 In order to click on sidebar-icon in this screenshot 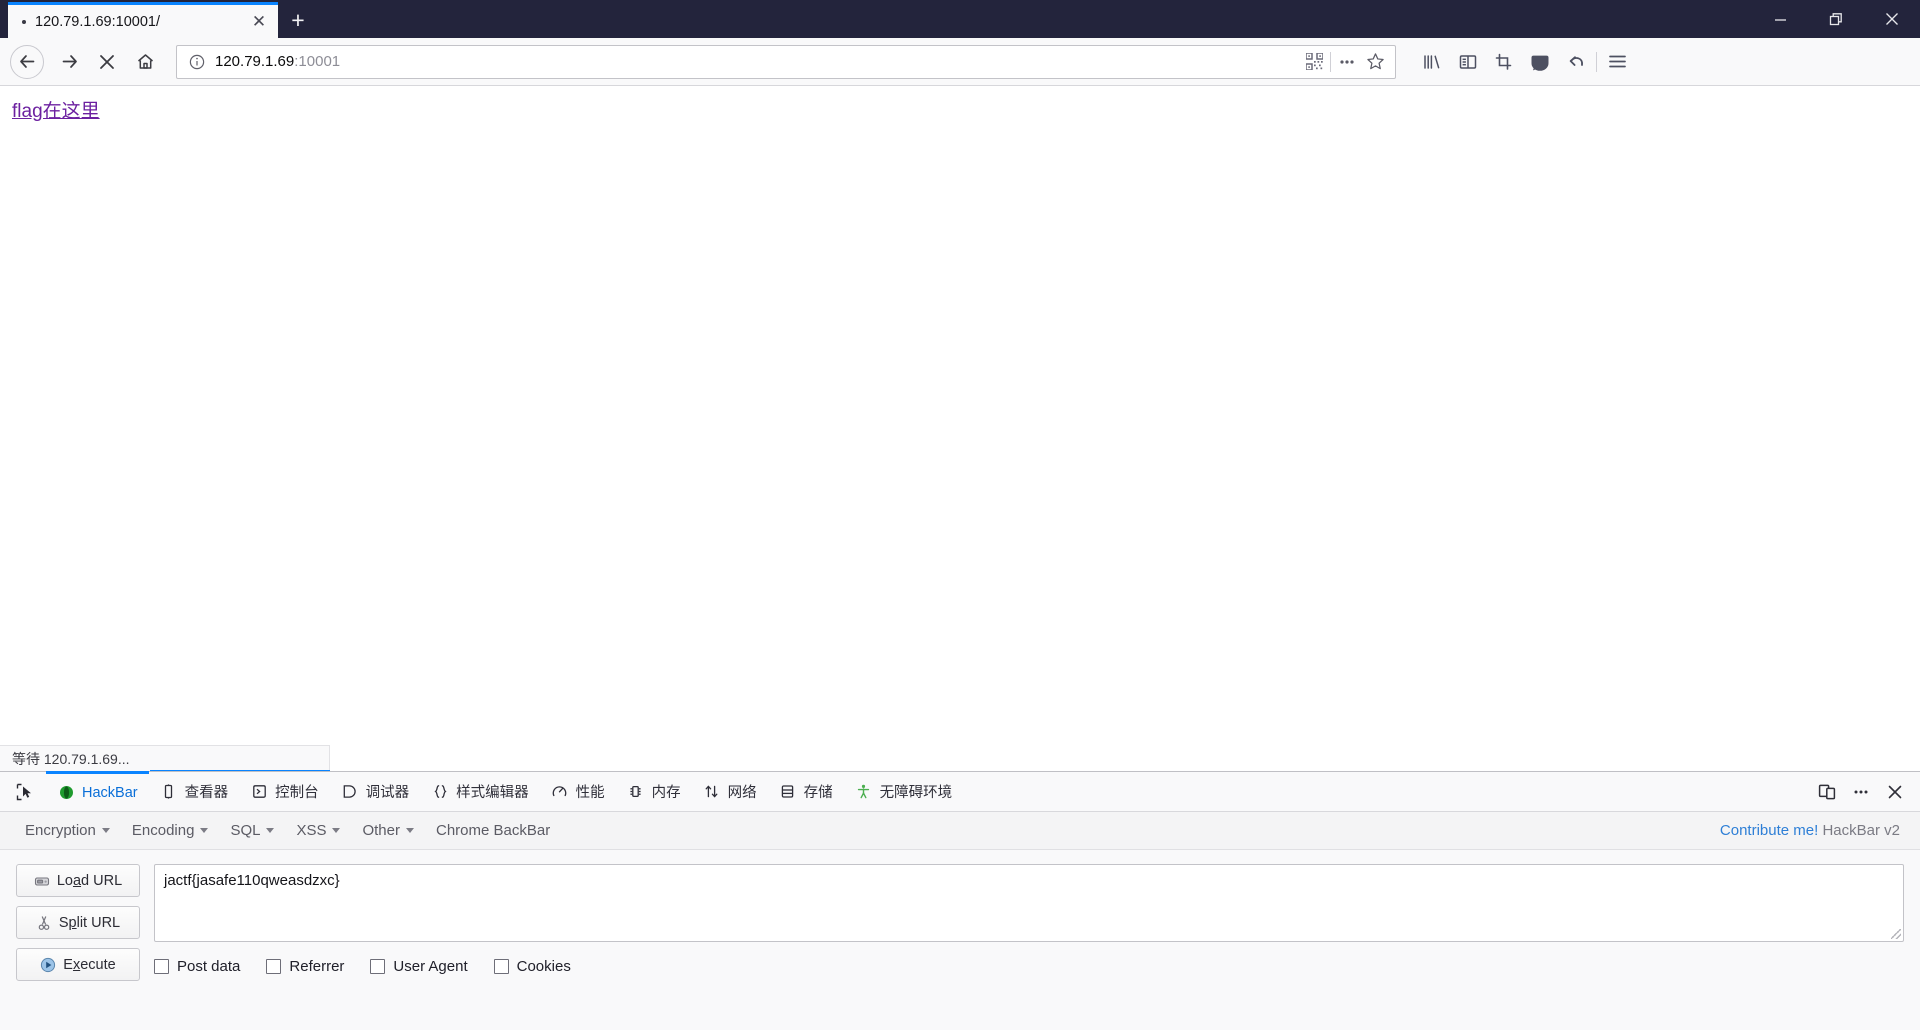, I will do `click(1468, 62)`.